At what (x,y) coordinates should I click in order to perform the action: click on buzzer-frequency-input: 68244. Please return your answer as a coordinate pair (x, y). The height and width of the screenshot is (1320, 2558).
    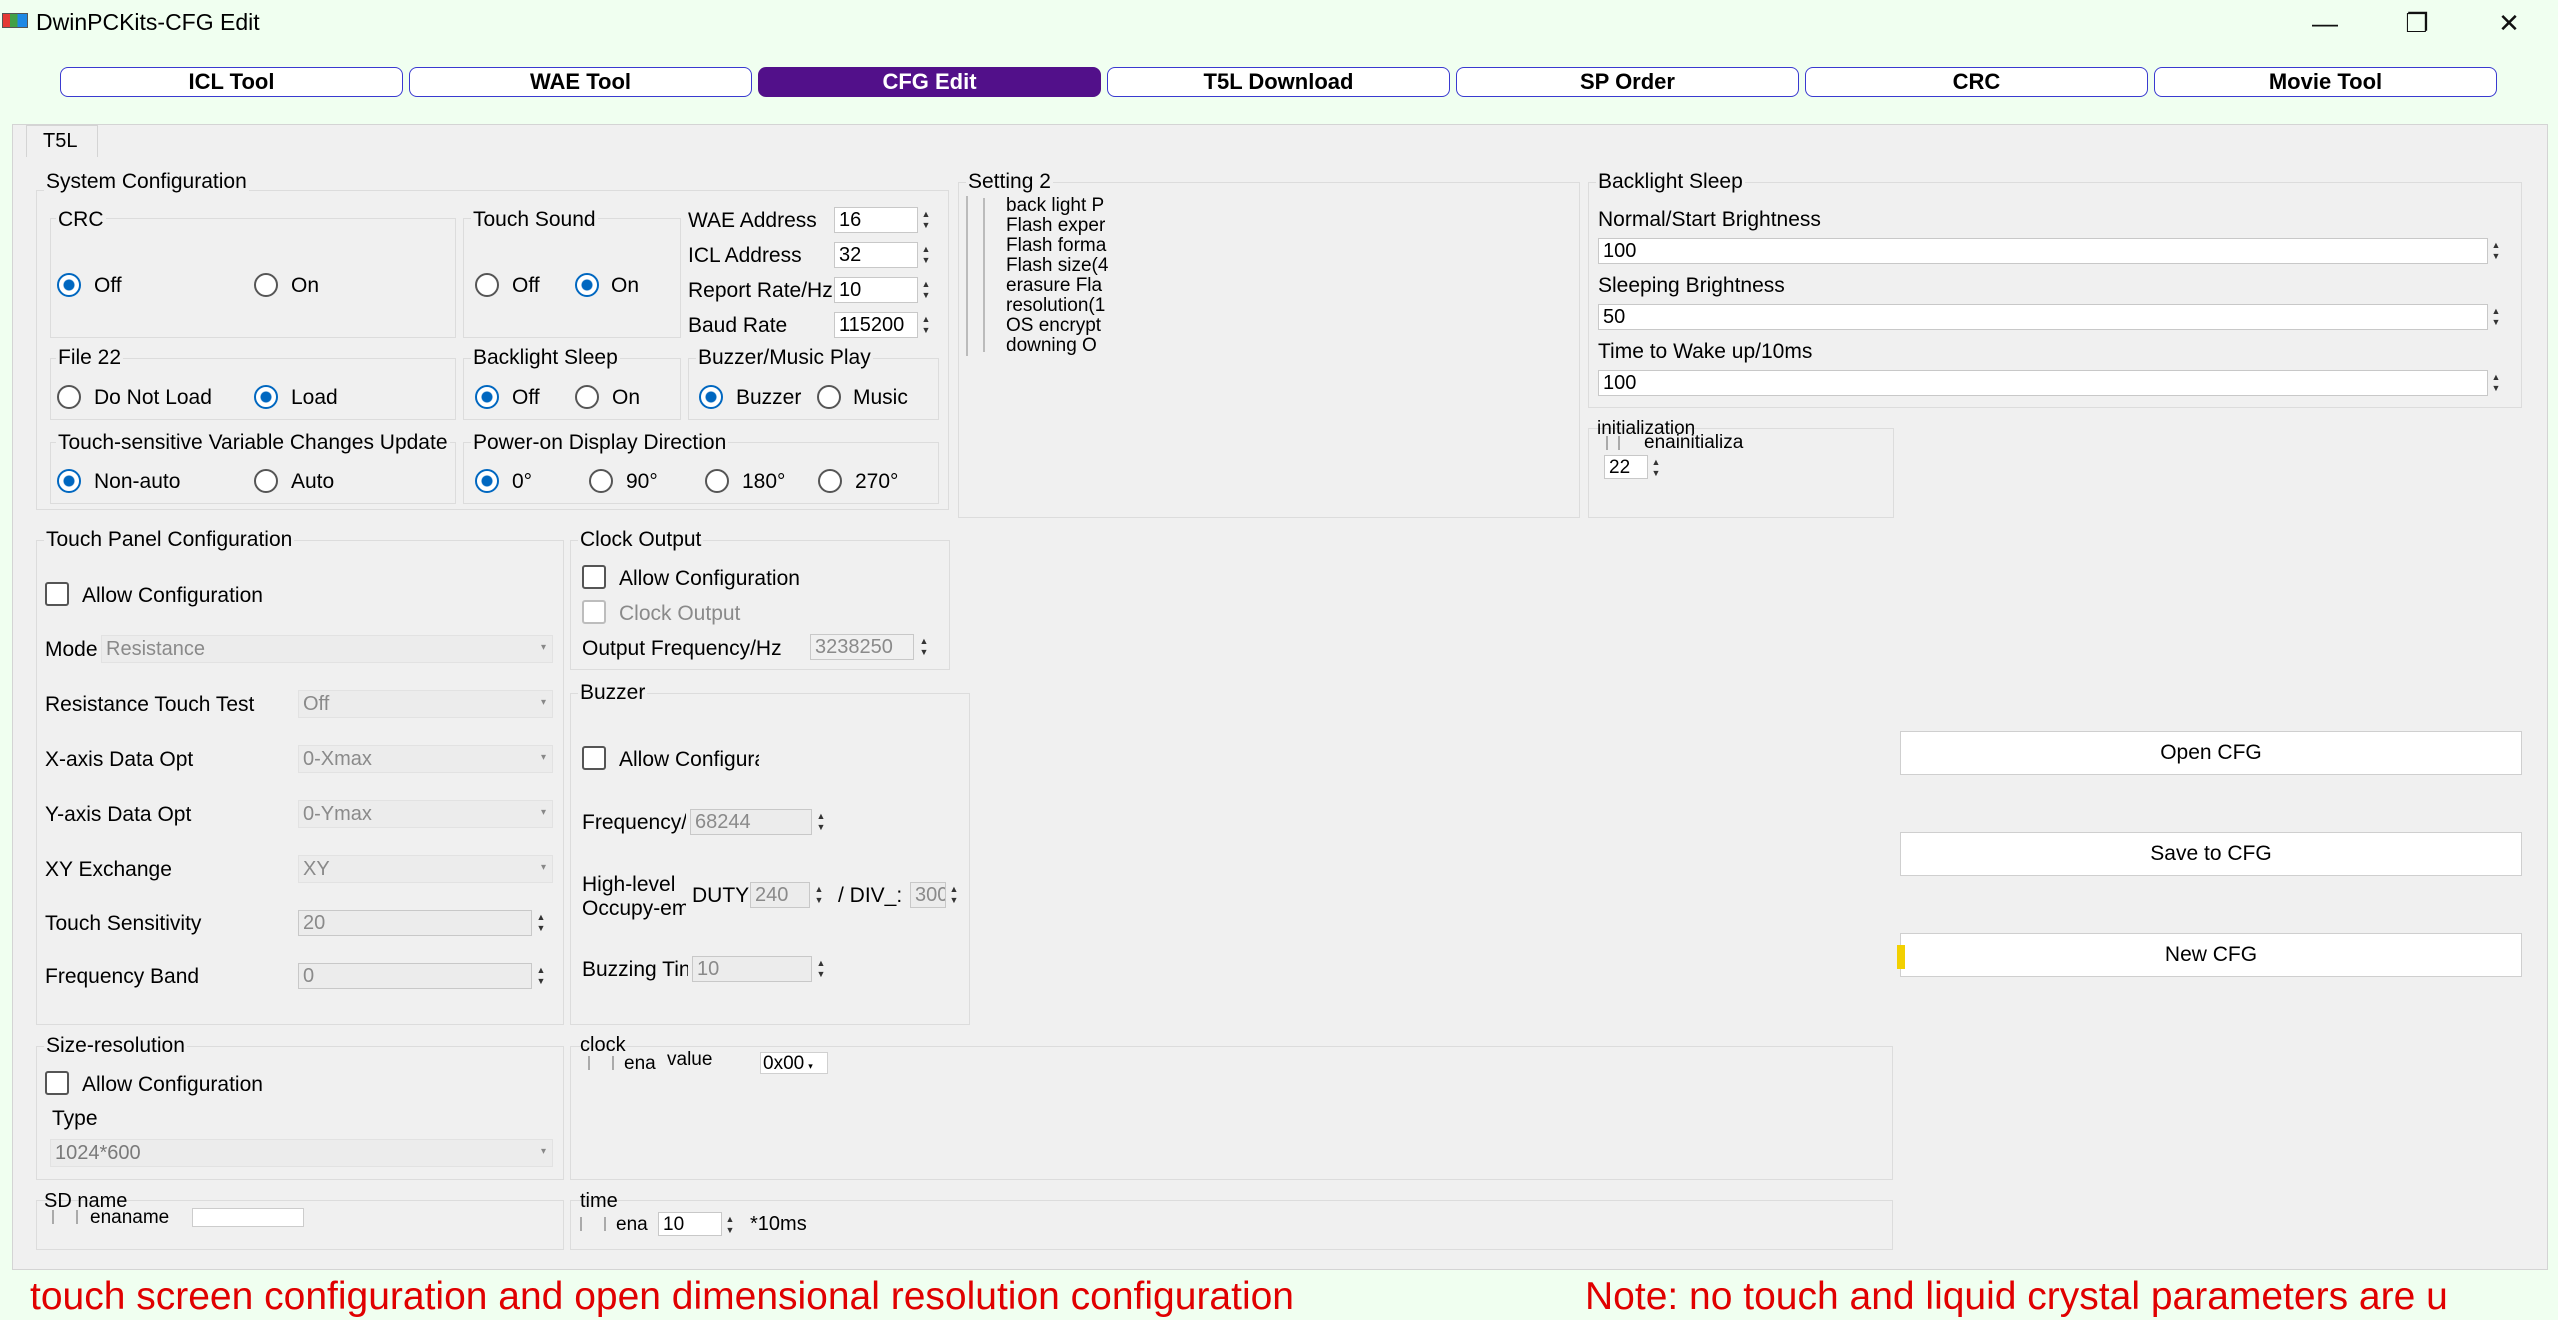
    Looking at the image, I should click on (751, 822).